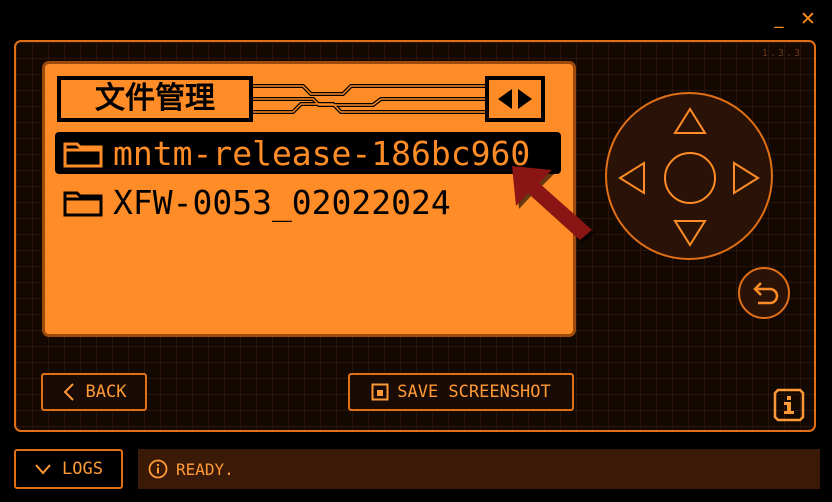  What do you see at coordinates (282, 202) in the screenshot?
I see `file-name: XFW-0053_02022024` at bounding box center [282, 202].